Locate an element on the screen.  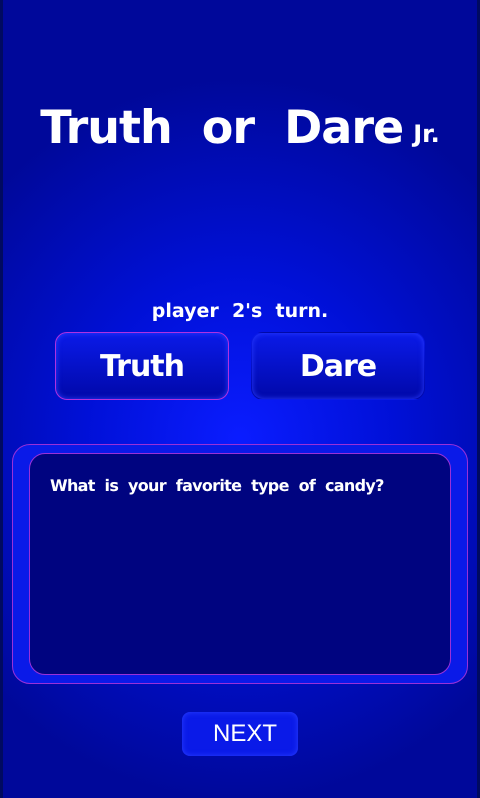
question-text: What is your favorite type of candy? is located at coordinates (217, 486).